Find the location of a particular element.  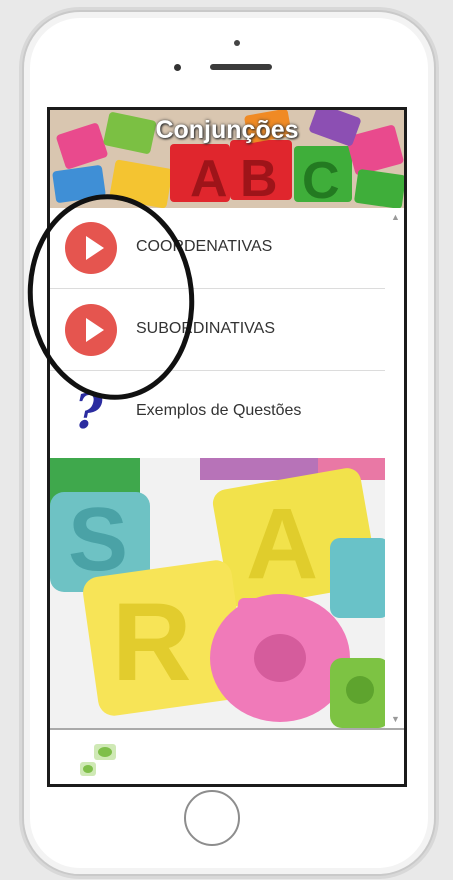

bottom-bar is located at coordinates (227, 756).